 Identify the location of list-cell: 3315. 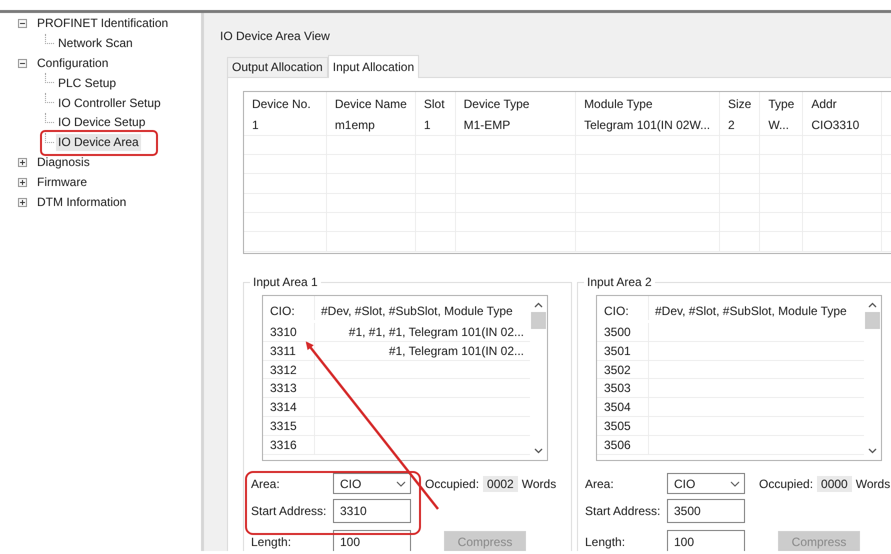
(283, 425).